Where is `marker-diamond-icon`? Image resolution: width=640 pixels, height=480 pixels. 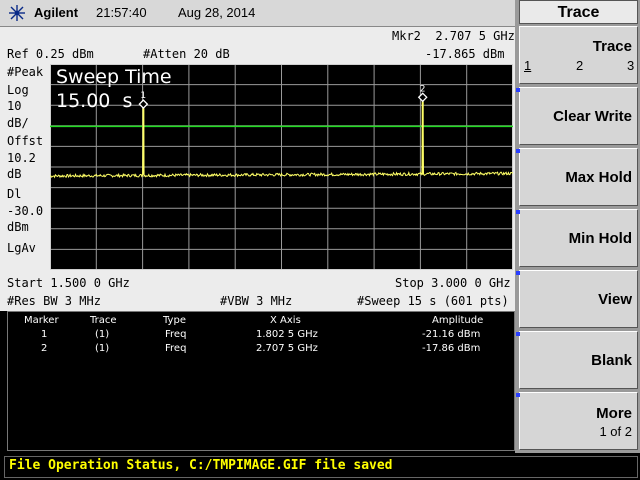
marker-diamond-icon is located at coordinates (143, 104).